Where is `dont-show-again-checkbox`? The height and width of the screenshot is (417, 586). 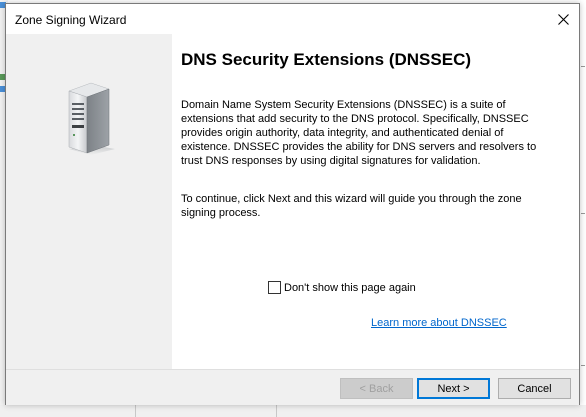 dont-show-again-checkbox is located at coordinates (274, 287).